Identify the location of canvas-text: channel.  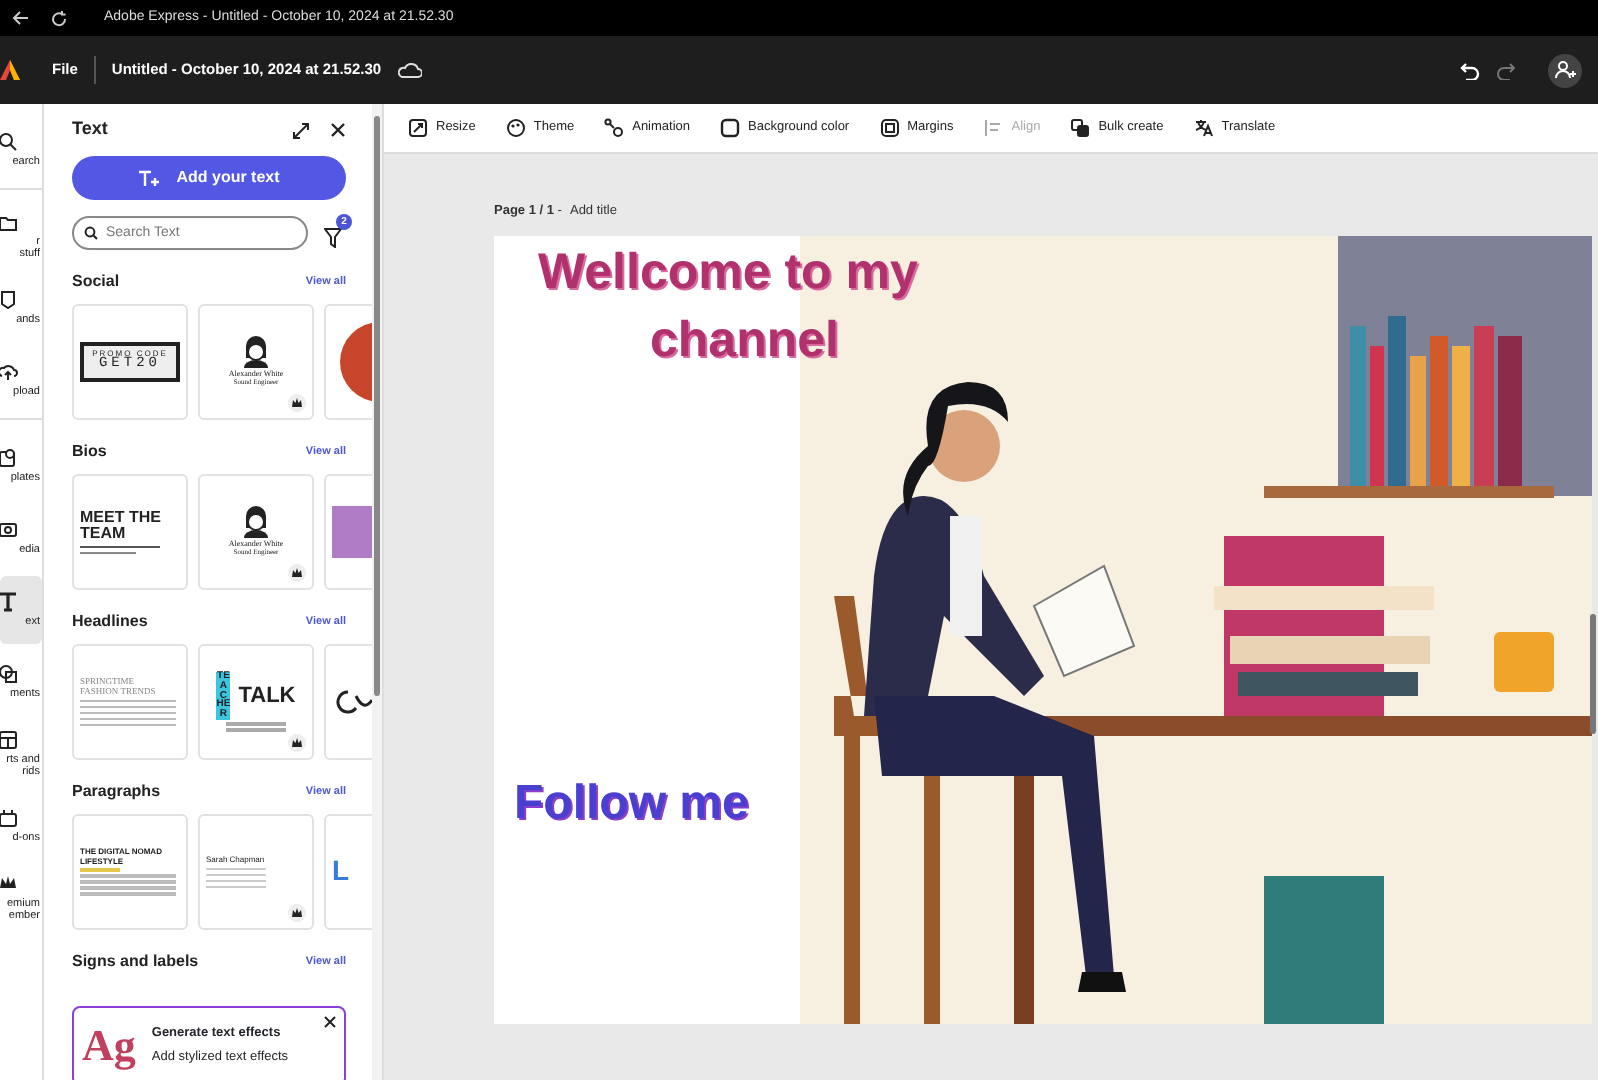
(744, 341).